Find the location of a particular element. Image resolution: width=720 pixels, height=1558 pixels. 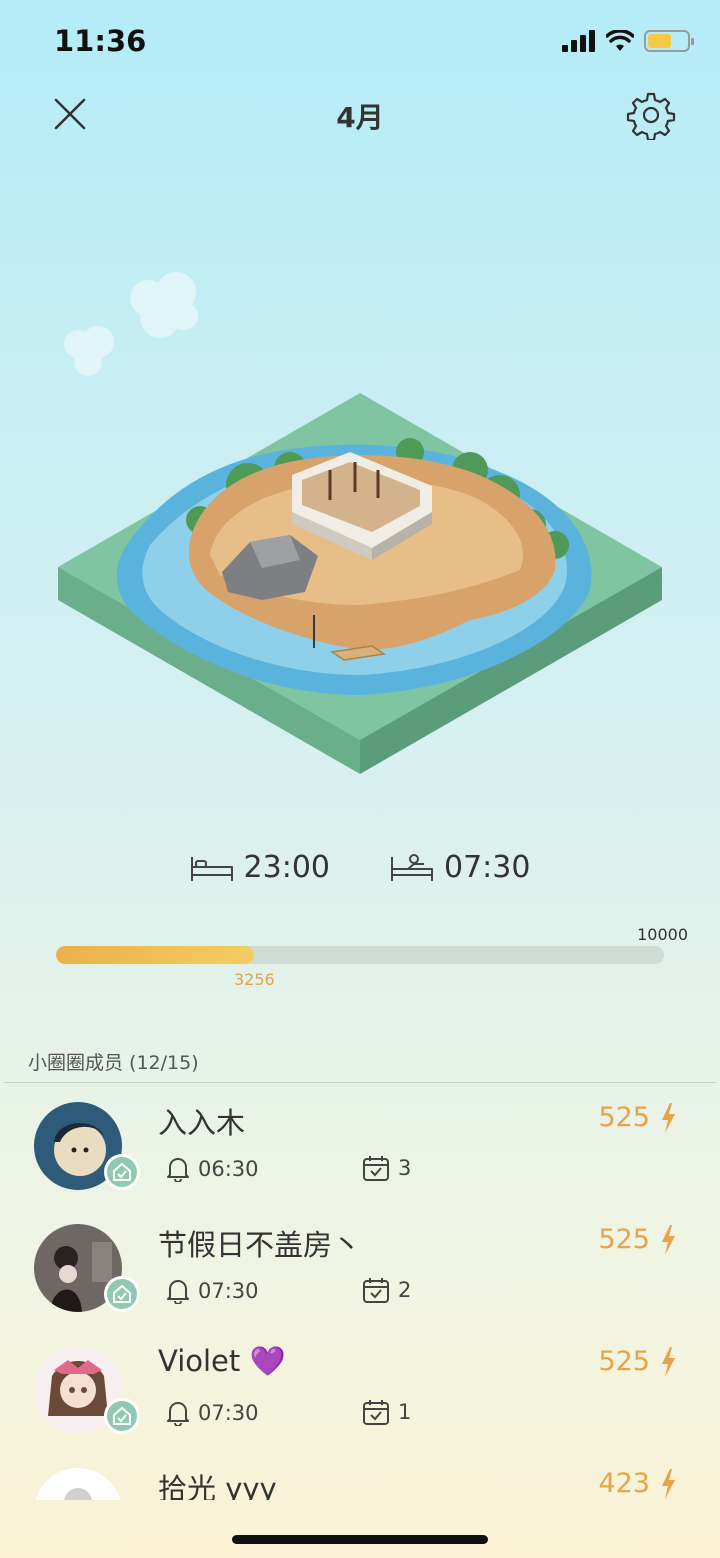

progress-bar is located at coordinates (360, 955).